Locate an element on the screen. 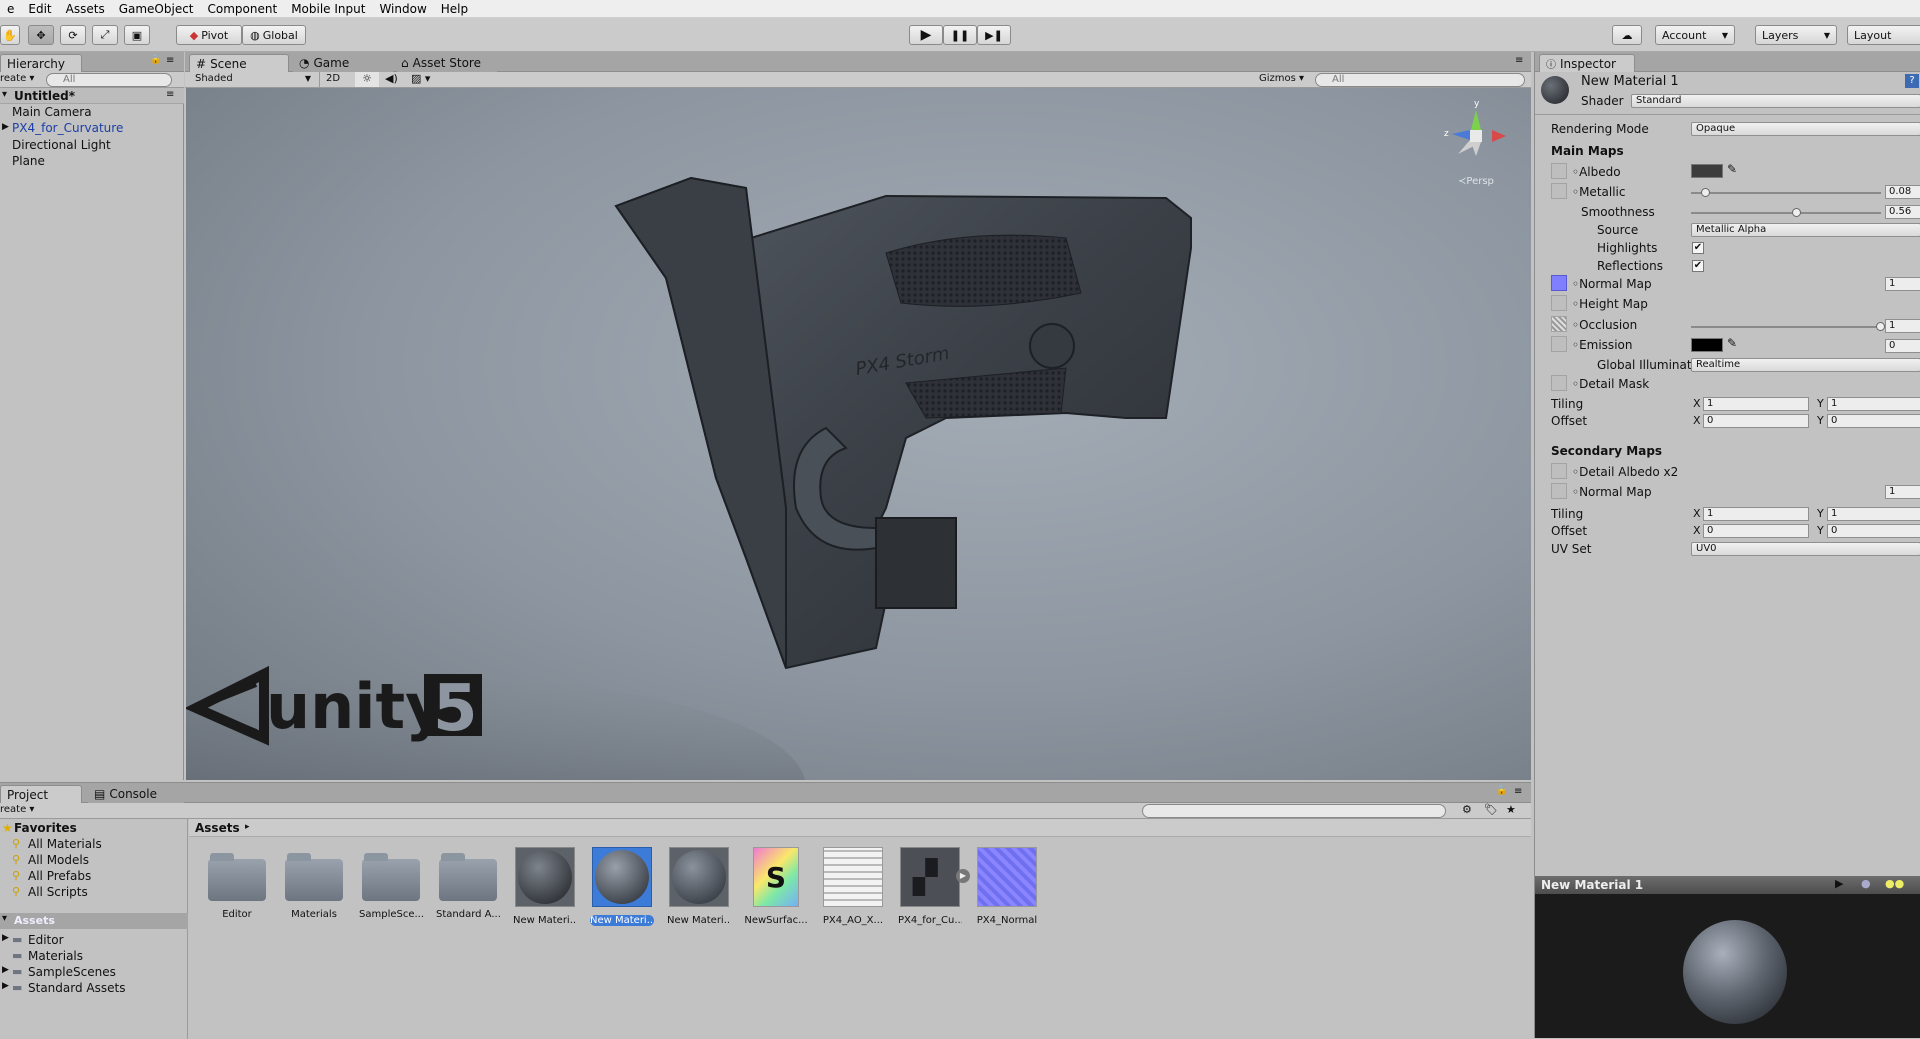  move-tool-button: ✥ is located at coordinates (41, 35).